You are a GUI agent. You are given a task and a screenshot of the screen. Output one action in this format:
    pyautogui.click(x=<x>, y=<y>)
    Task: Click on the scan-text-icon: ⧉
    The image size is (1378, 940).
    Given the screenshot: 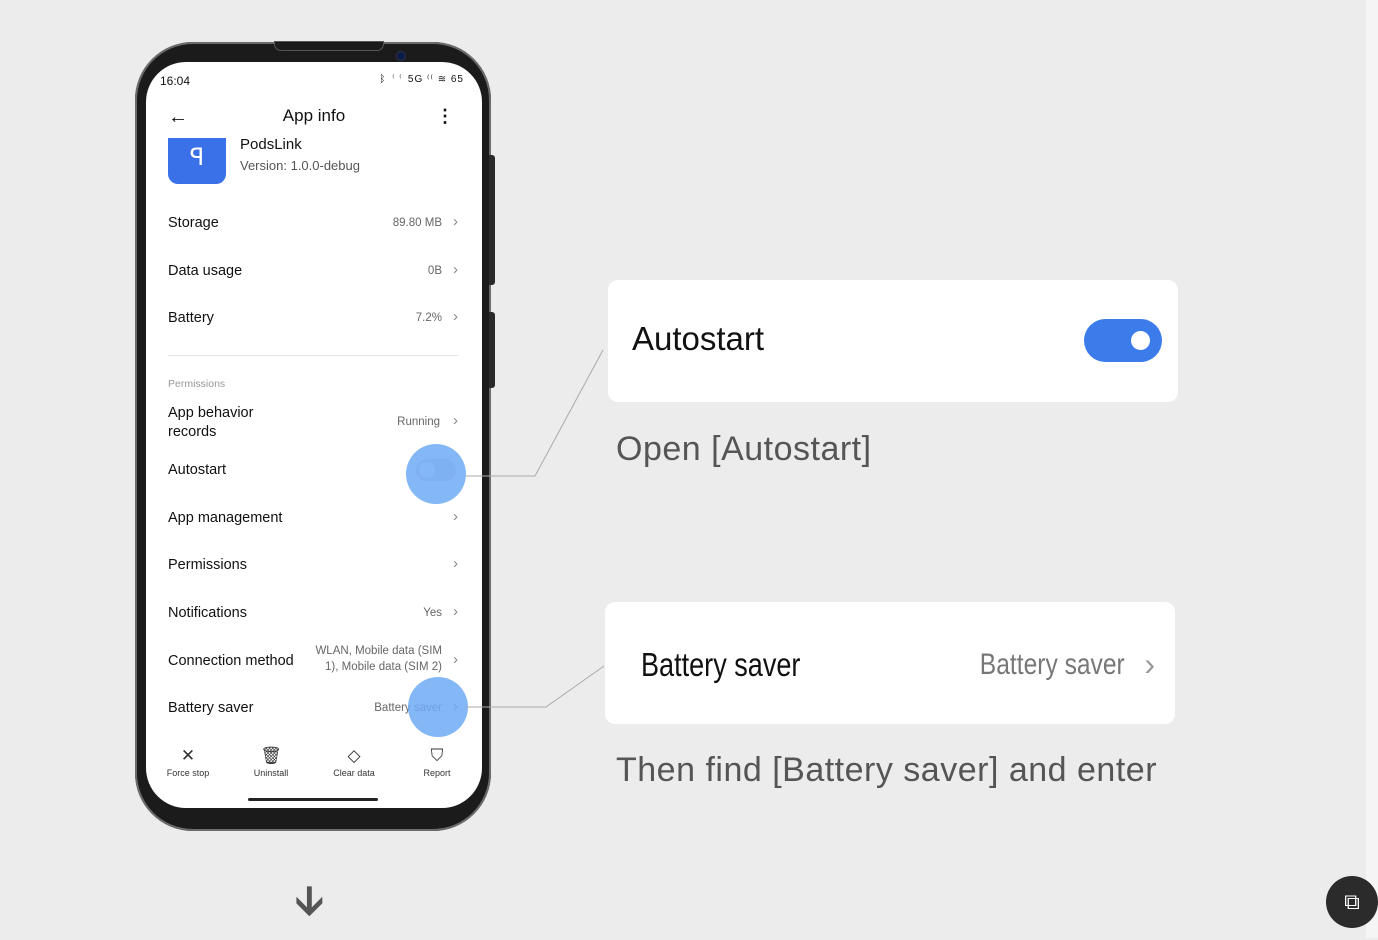 What is the action you would take?
    pyautogui.click(x=1352, y=902)
    